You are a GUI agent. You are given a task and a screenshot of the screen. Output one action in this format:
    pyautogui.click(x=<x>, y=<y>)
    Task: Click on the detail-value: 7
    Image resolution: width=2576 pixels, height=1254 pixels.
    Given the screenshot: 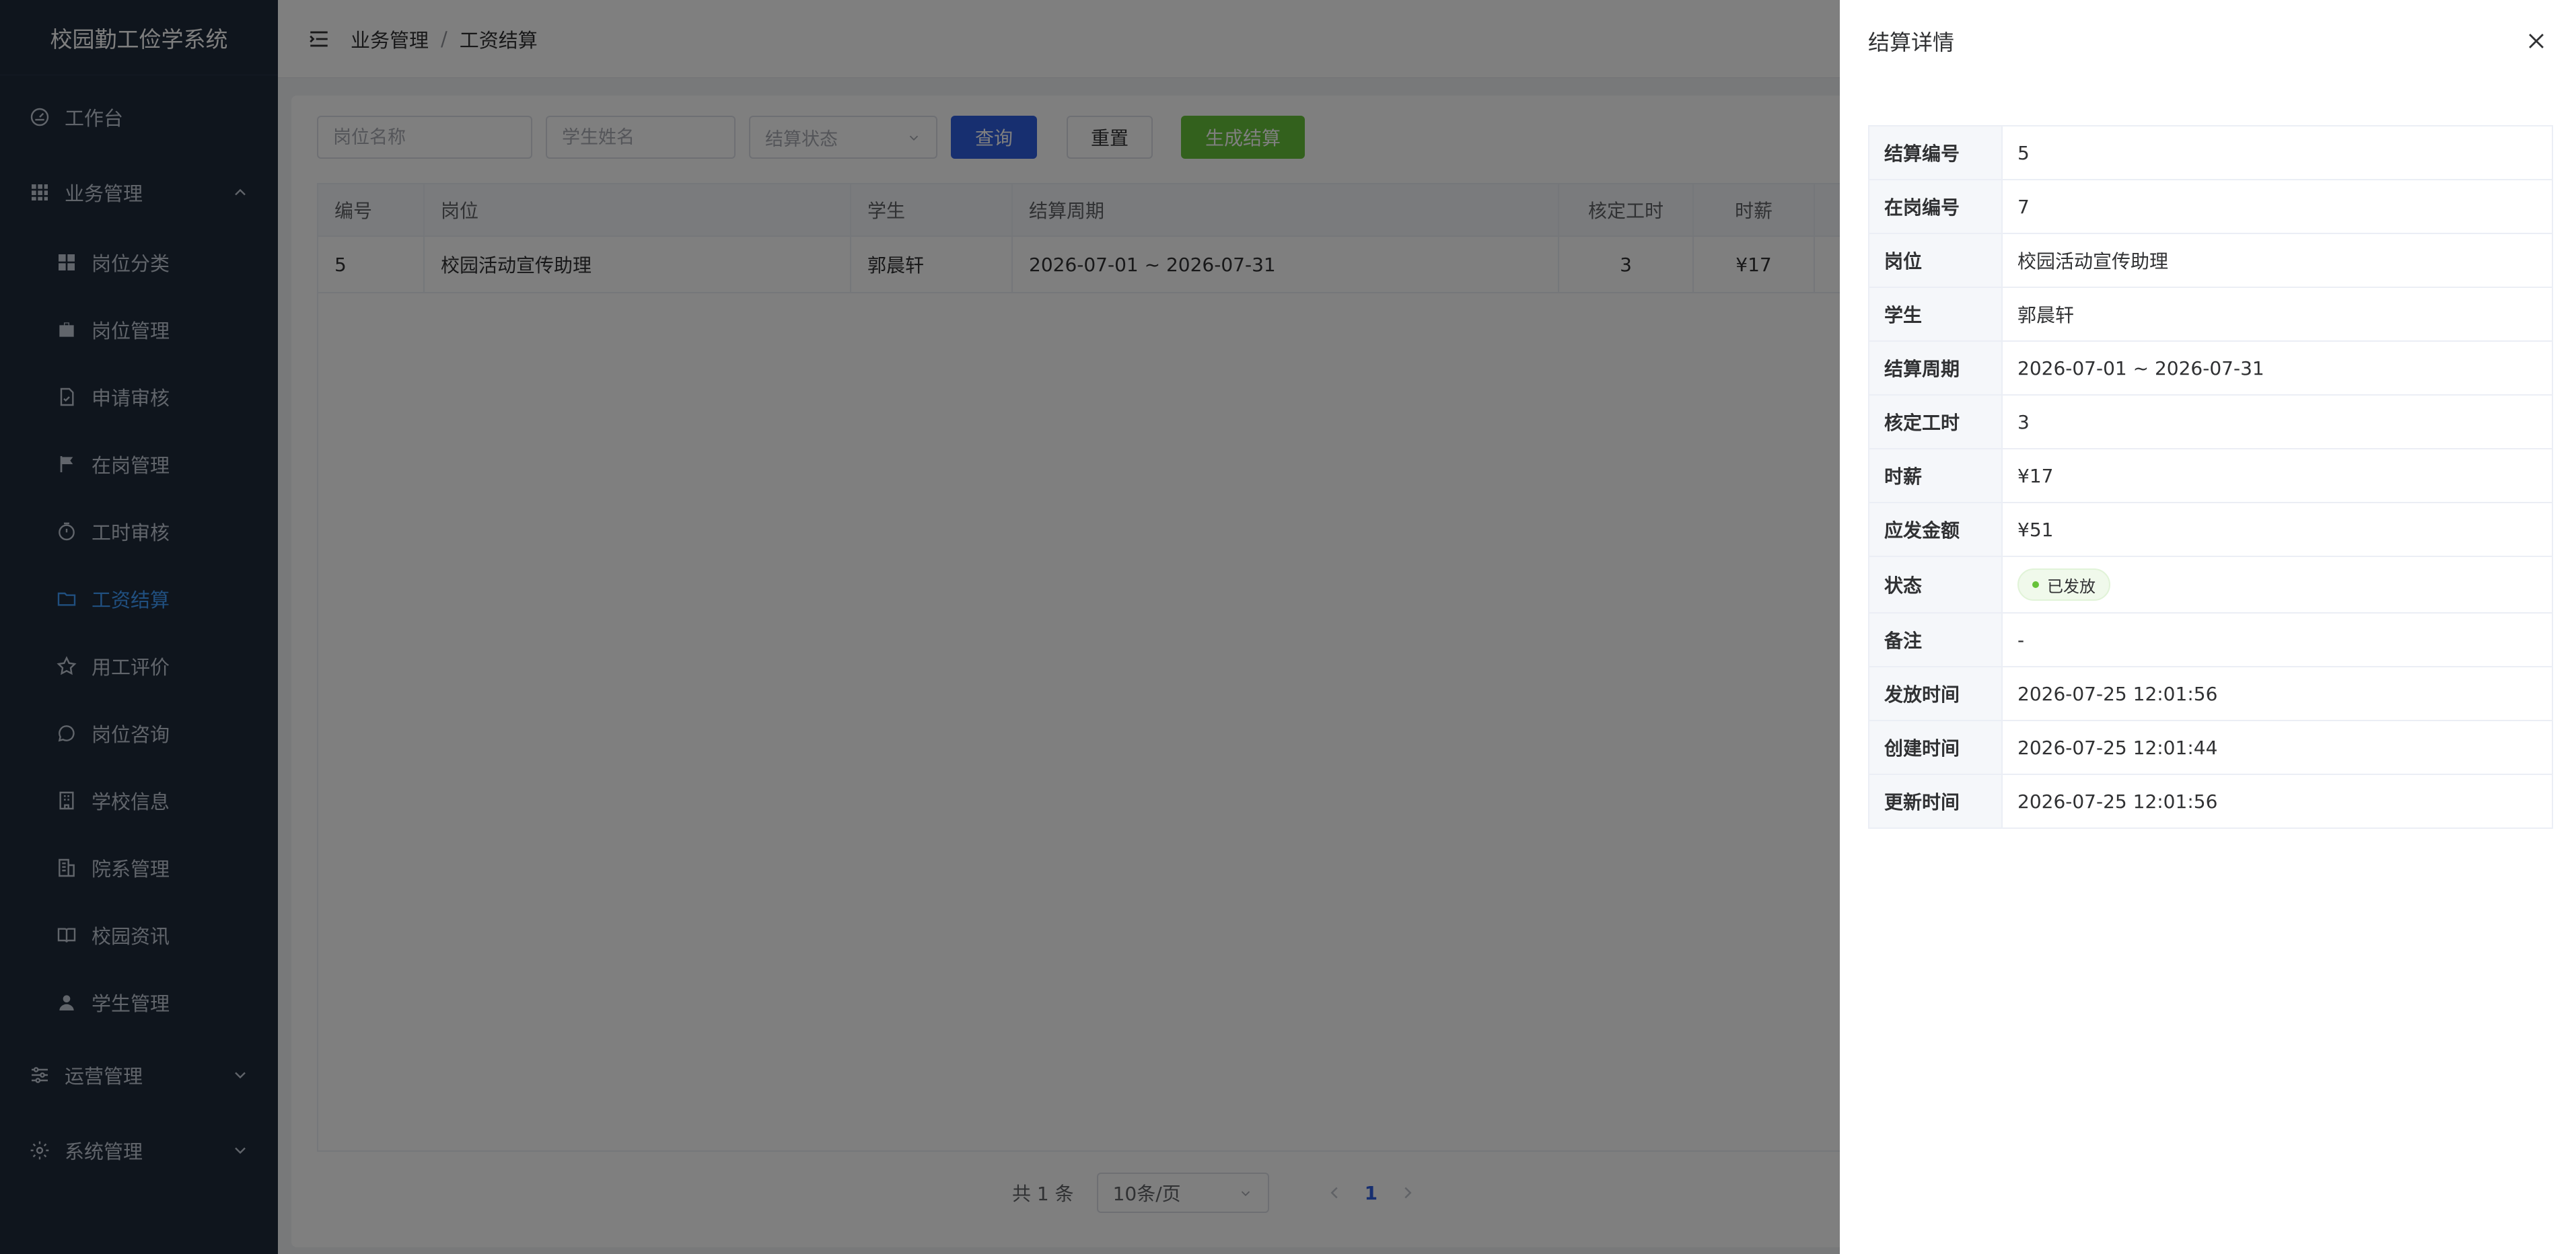 What is the action you would take?
    pyautogui.click(x=2023, y=207)
    